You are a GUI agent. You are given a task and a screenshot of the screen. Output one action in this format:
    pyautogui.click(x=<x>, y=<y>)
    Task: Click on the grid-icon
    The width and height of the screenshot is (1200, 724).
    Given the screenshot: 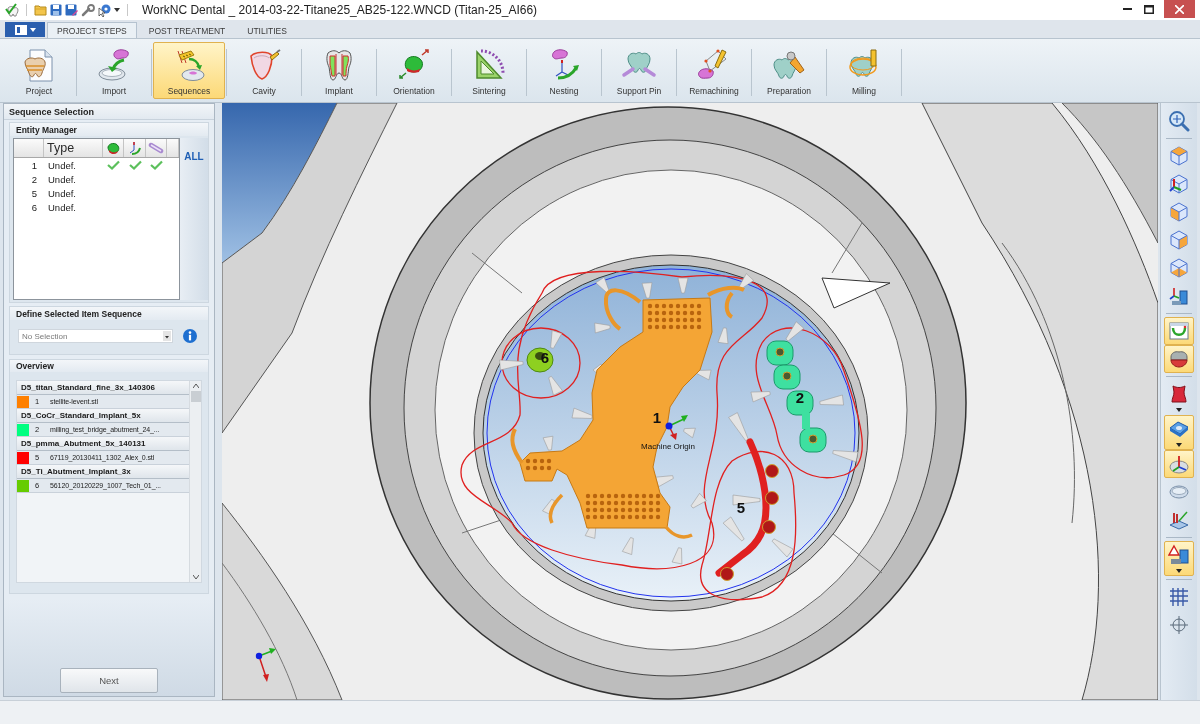 What is the action you would take?
    pyautogui.click(x=1179, y=597)
    